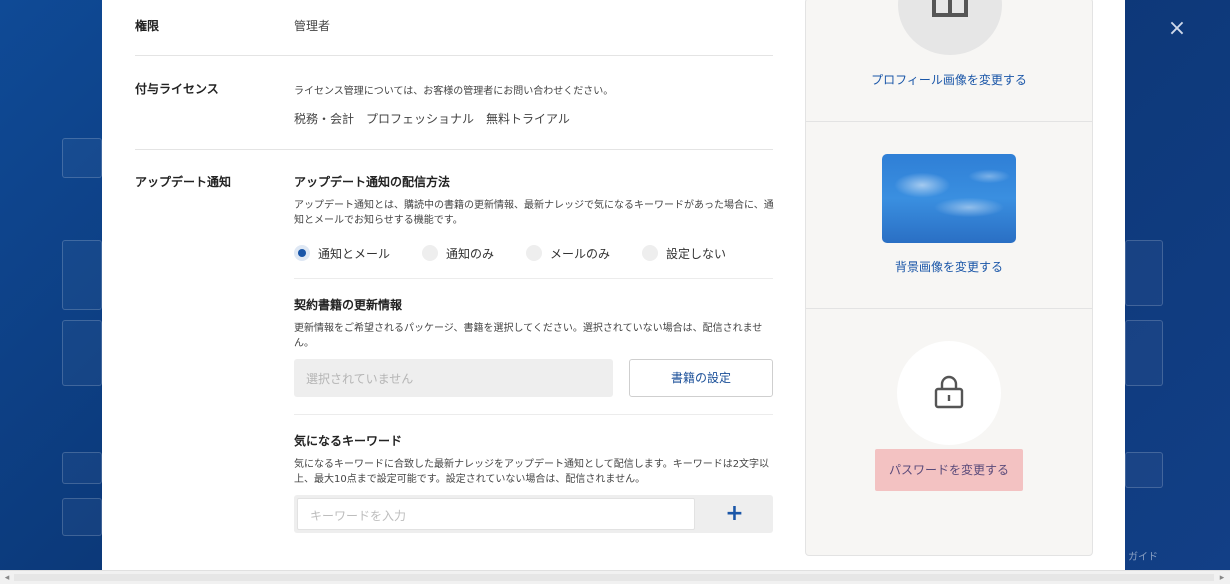 The image size is (1230, 584). Describe the element at coordinates (696, 253) in the screenshot. I see `radio-label: 設定しない` at that location.